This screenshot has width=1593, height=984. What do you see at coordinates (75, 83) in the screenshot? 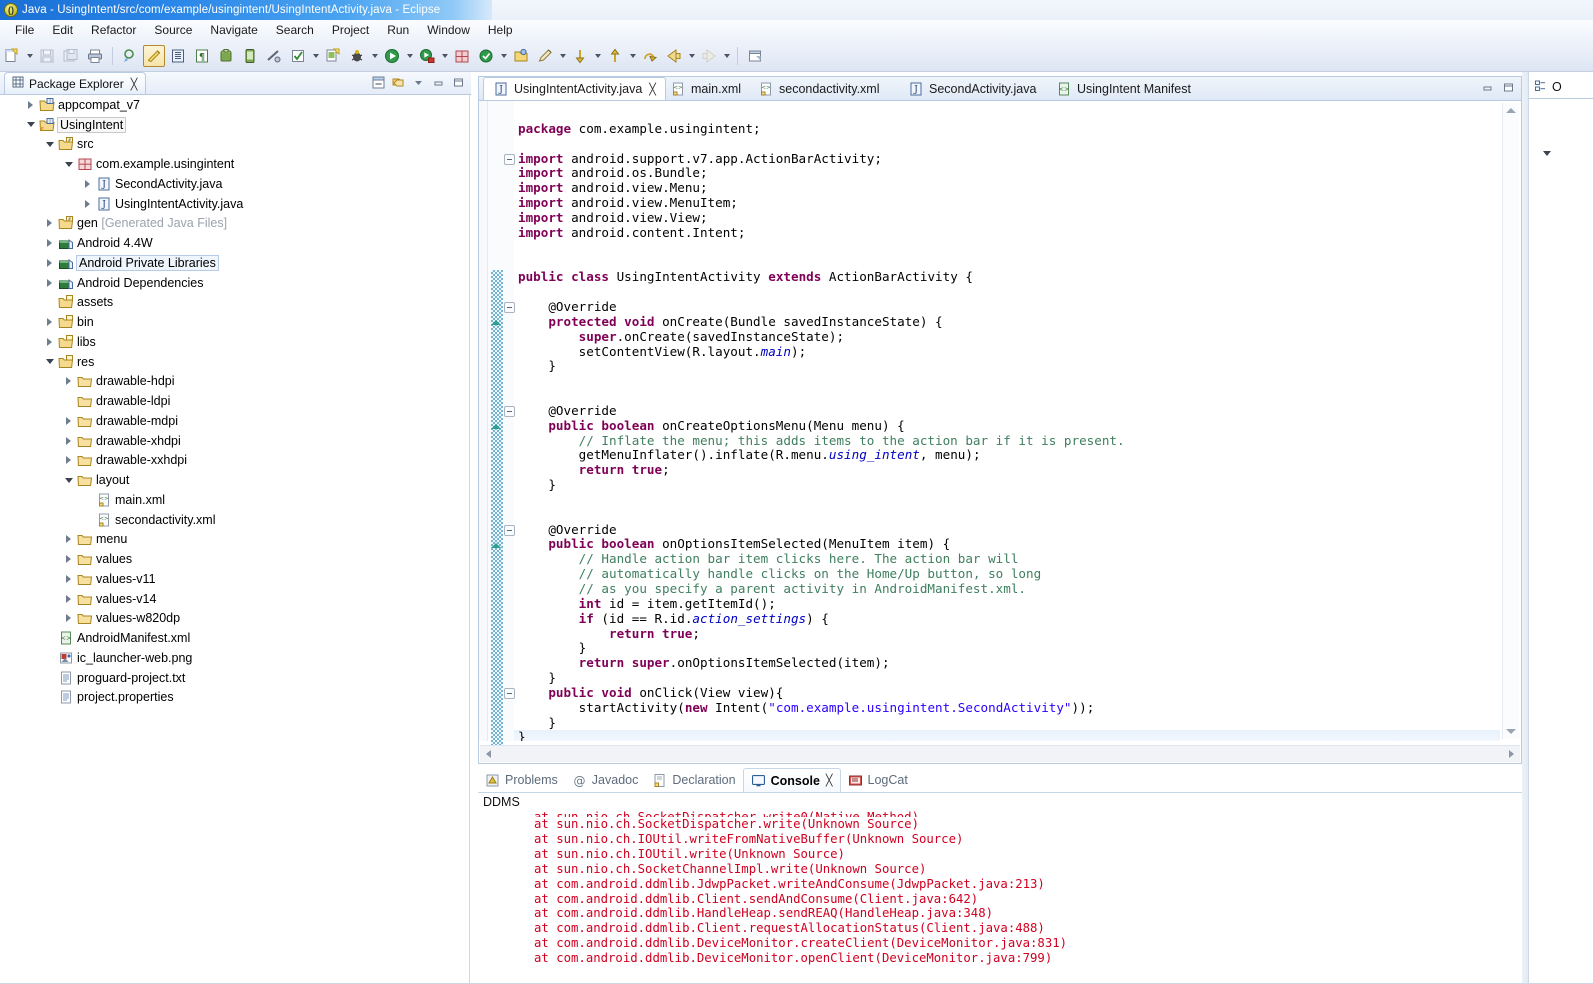
I see `tab-package-explorer: Package Explorer ╳` at bounding box center [75, 83].